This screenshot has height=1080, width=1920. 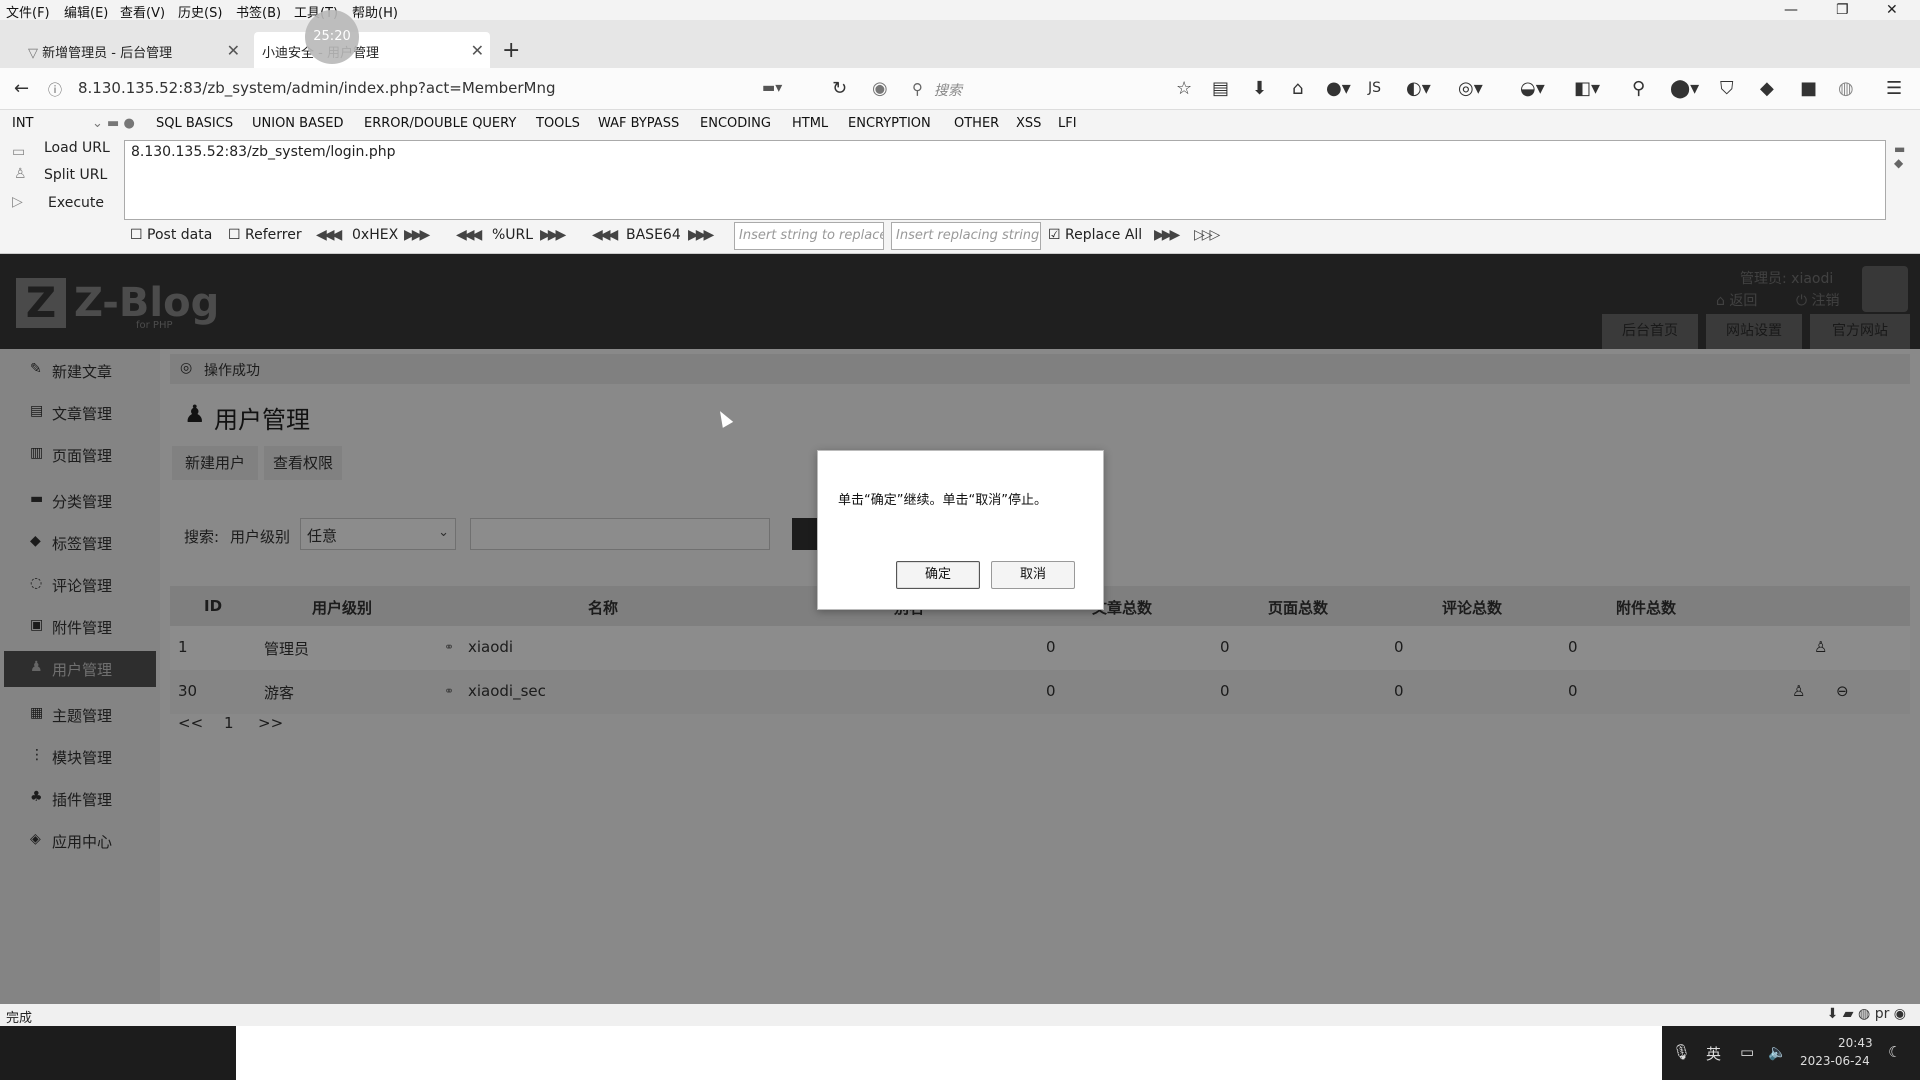 What do you see at coordinates (1338, 88) in the screenshot?
I see `extension-icon: ●▾` at bounding box center [1338, 88].